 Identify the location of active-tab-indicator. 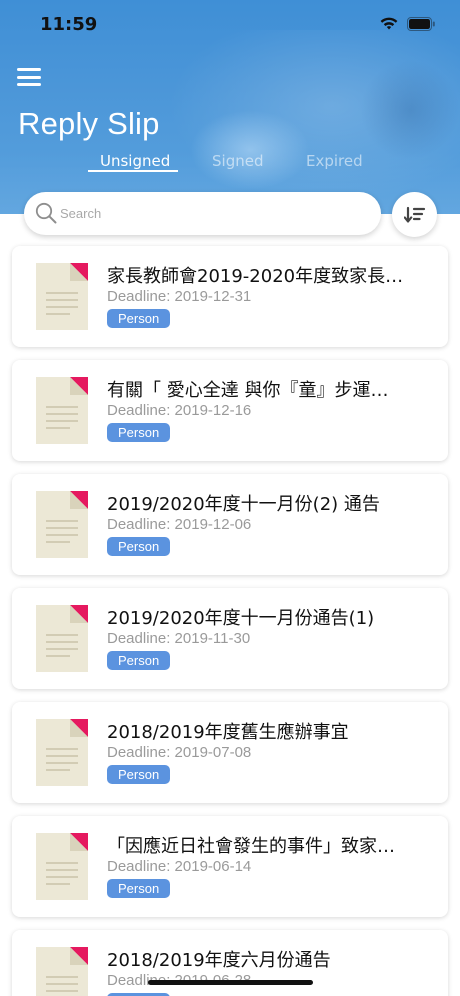
(133, 171).